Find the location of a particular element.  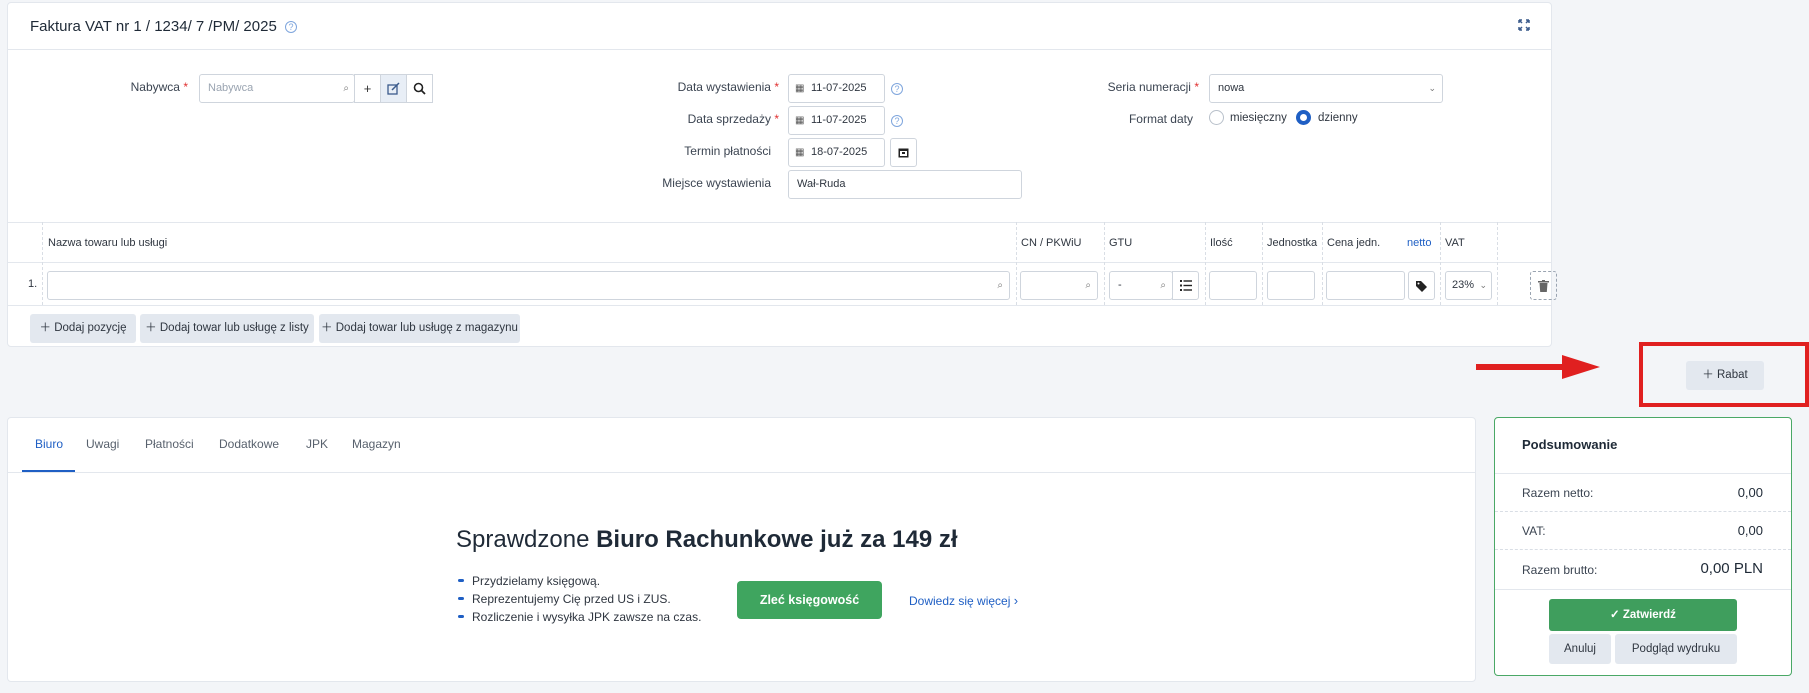

learn-more-link: Dowiedz się więcej › is located at coordinates (963, 600).